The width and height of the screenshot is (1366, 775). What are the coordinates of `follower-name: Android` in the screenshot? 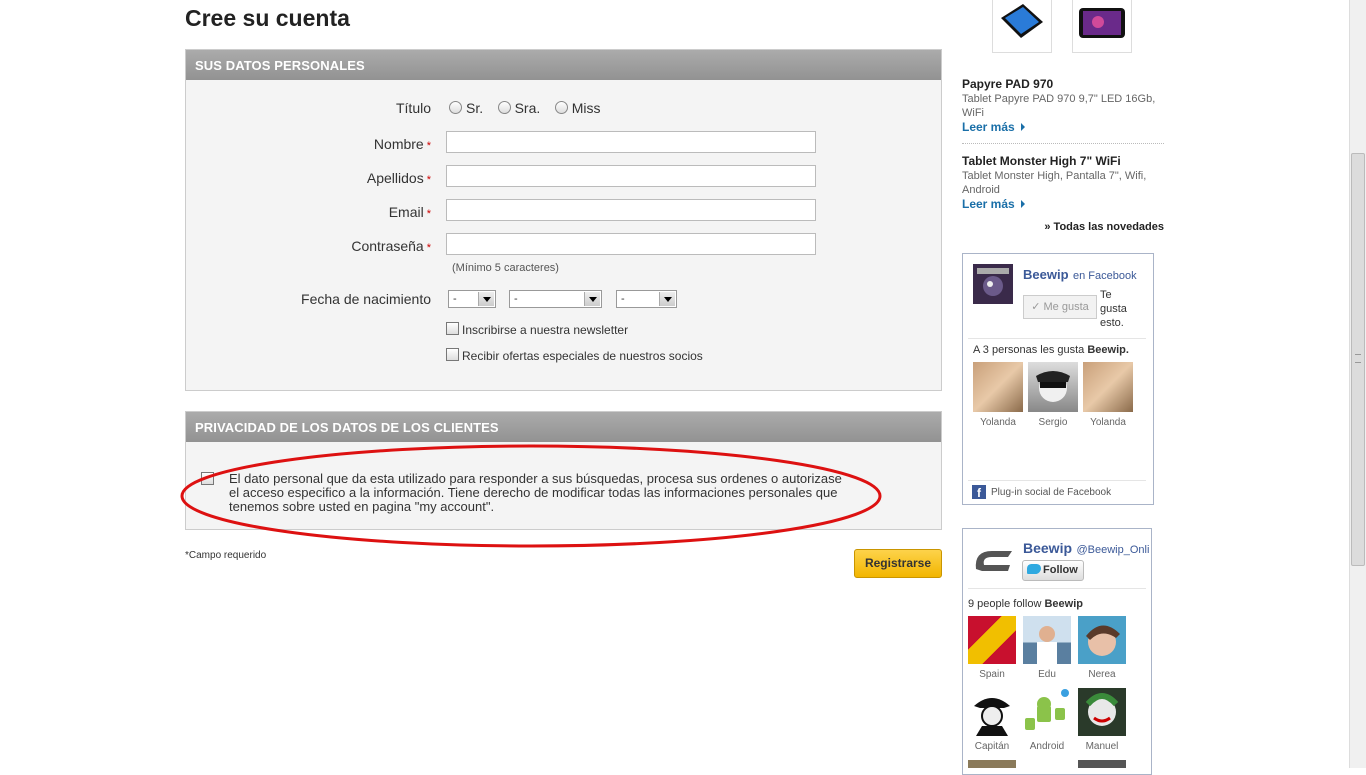 It's located at (1047, 746).